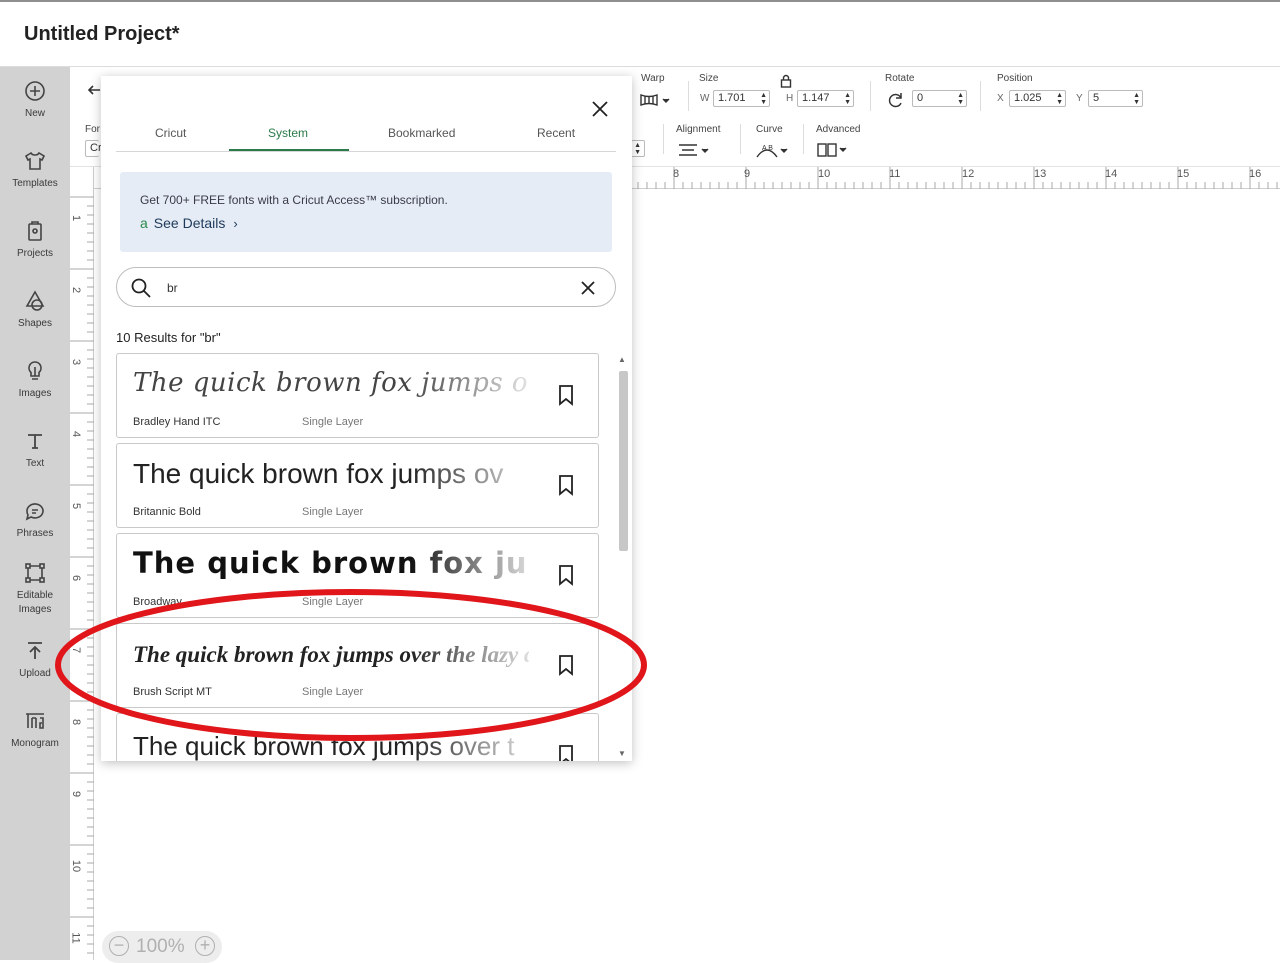 The height and width of the screenshot is (963, 1280). I want to click on font-source-tabs: Cricut System Bookmarked Recent, so click(366, 137).